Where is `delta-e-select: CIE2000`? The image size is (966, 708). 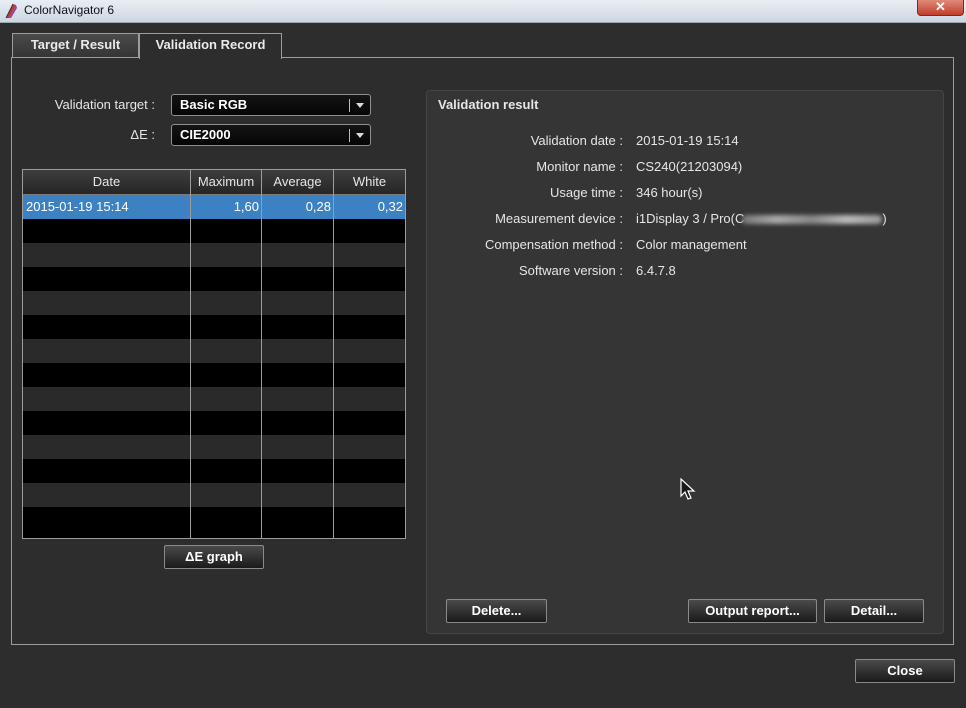
delta-e-select: CIE2000 is located at coordinates (271, 135).